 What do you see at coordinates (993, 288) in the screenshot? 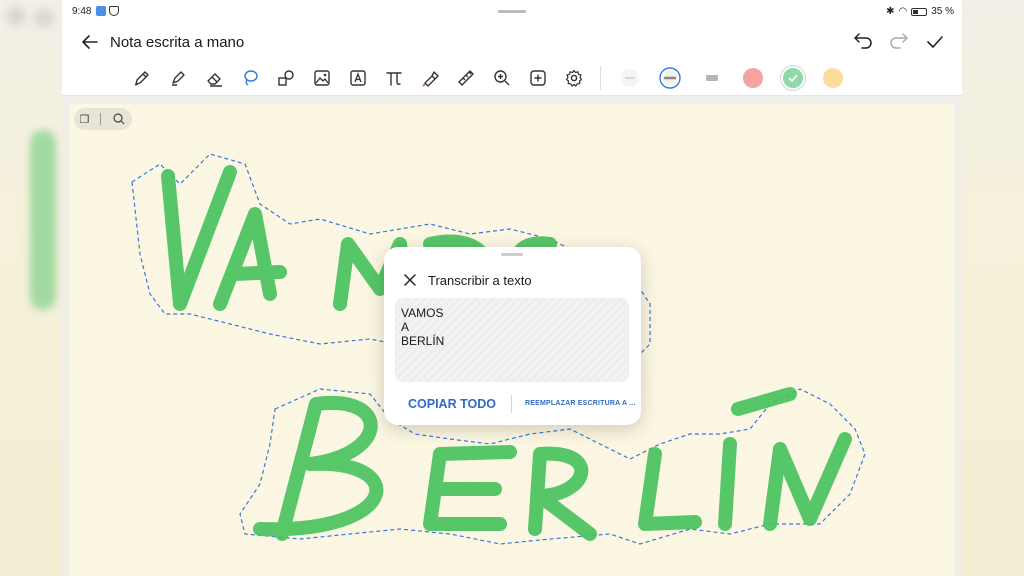
I see `backdrop-right` at bounding box center [993, 288].